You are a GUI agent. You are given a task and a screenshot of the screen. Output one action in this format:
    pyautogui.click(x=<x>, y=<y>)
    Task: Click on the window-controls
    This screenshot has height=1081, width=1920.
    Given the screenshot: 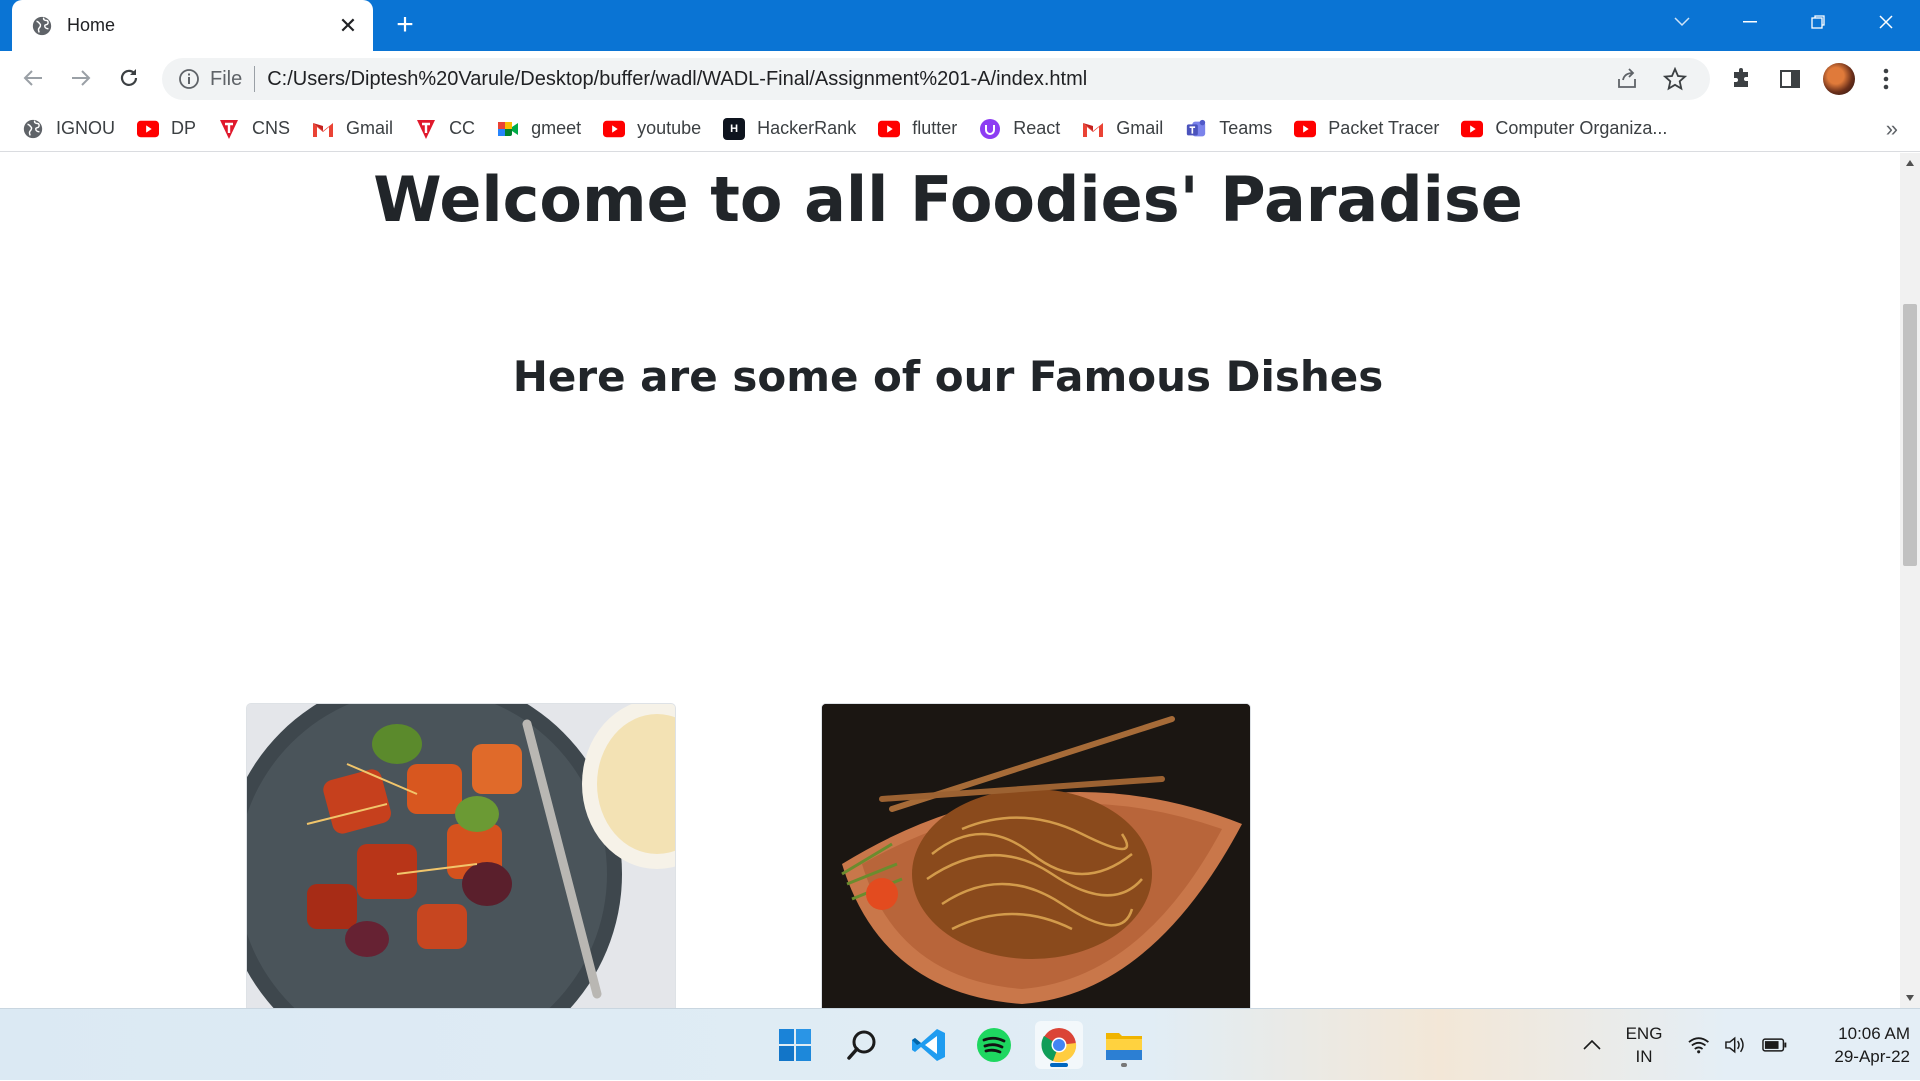 What is the action you would take?
    pyautogui.click(x=1784, y=22)
    